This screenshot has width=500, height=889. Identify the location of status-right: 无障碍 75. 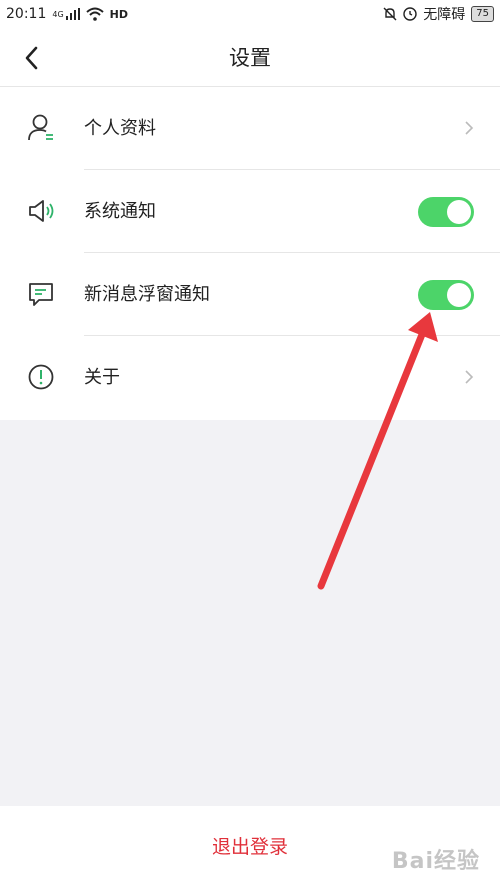
(438, 14).